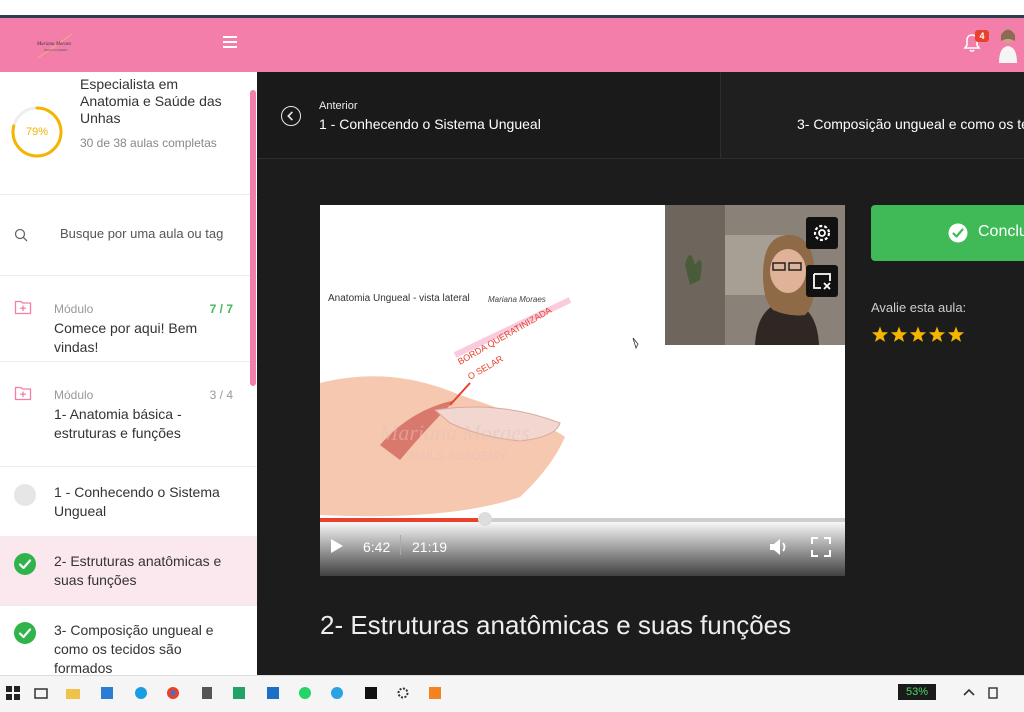 The height and width of the screenshot is (712, 1024). What do you see at coordinates (640, 45) in the screenshot?
I see `main-header` at bounding box center [640, 45].